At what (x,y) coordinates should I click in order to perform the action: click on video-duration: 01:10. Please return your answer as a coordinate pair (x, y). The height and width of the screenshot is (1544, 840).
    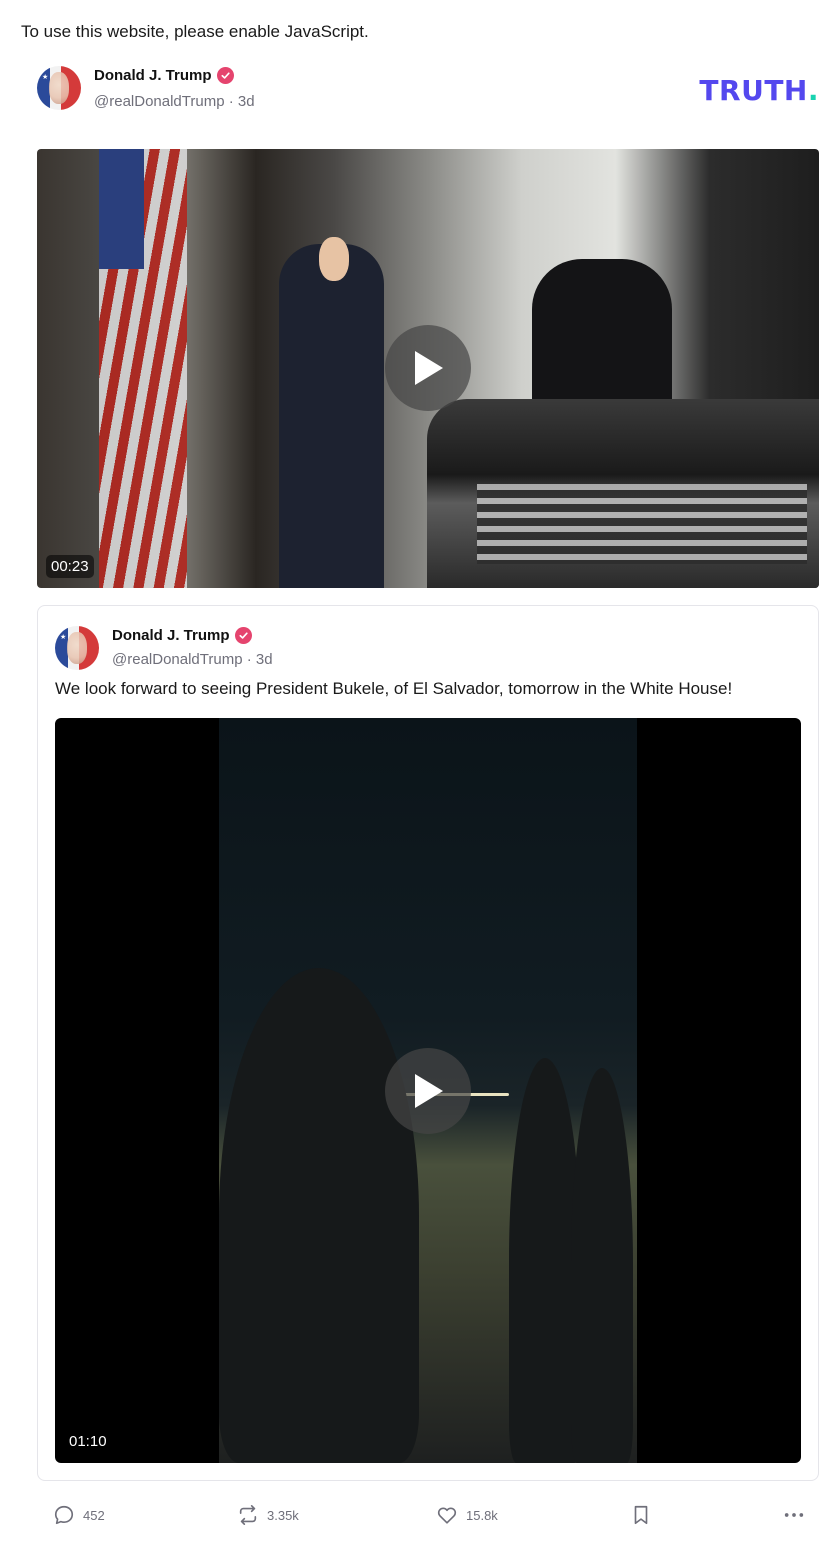
    Looking at the image, I should click on (88, 1441).